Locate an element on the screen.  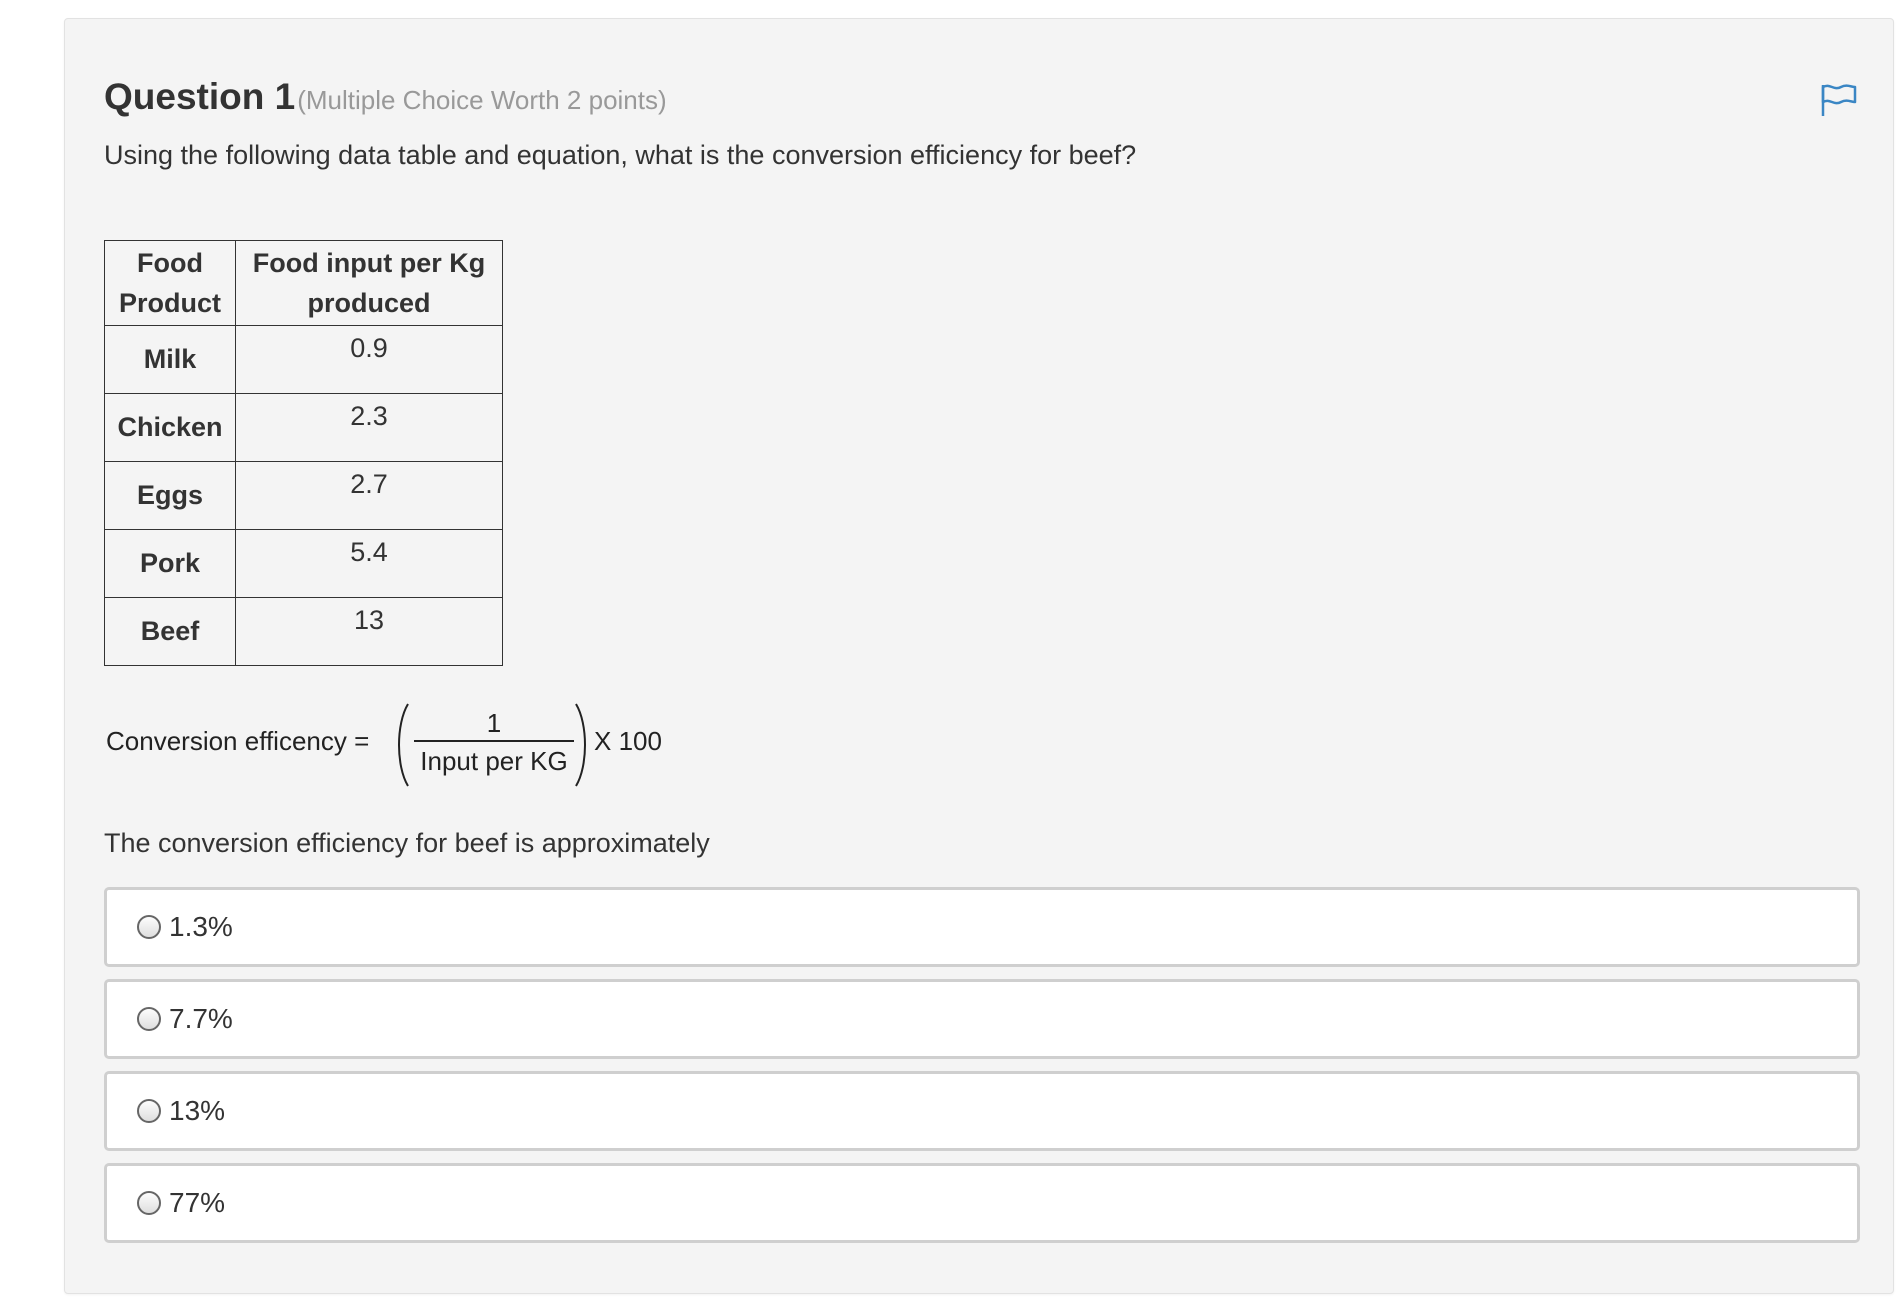
flag-icon is located at coordinates (1839, 100).